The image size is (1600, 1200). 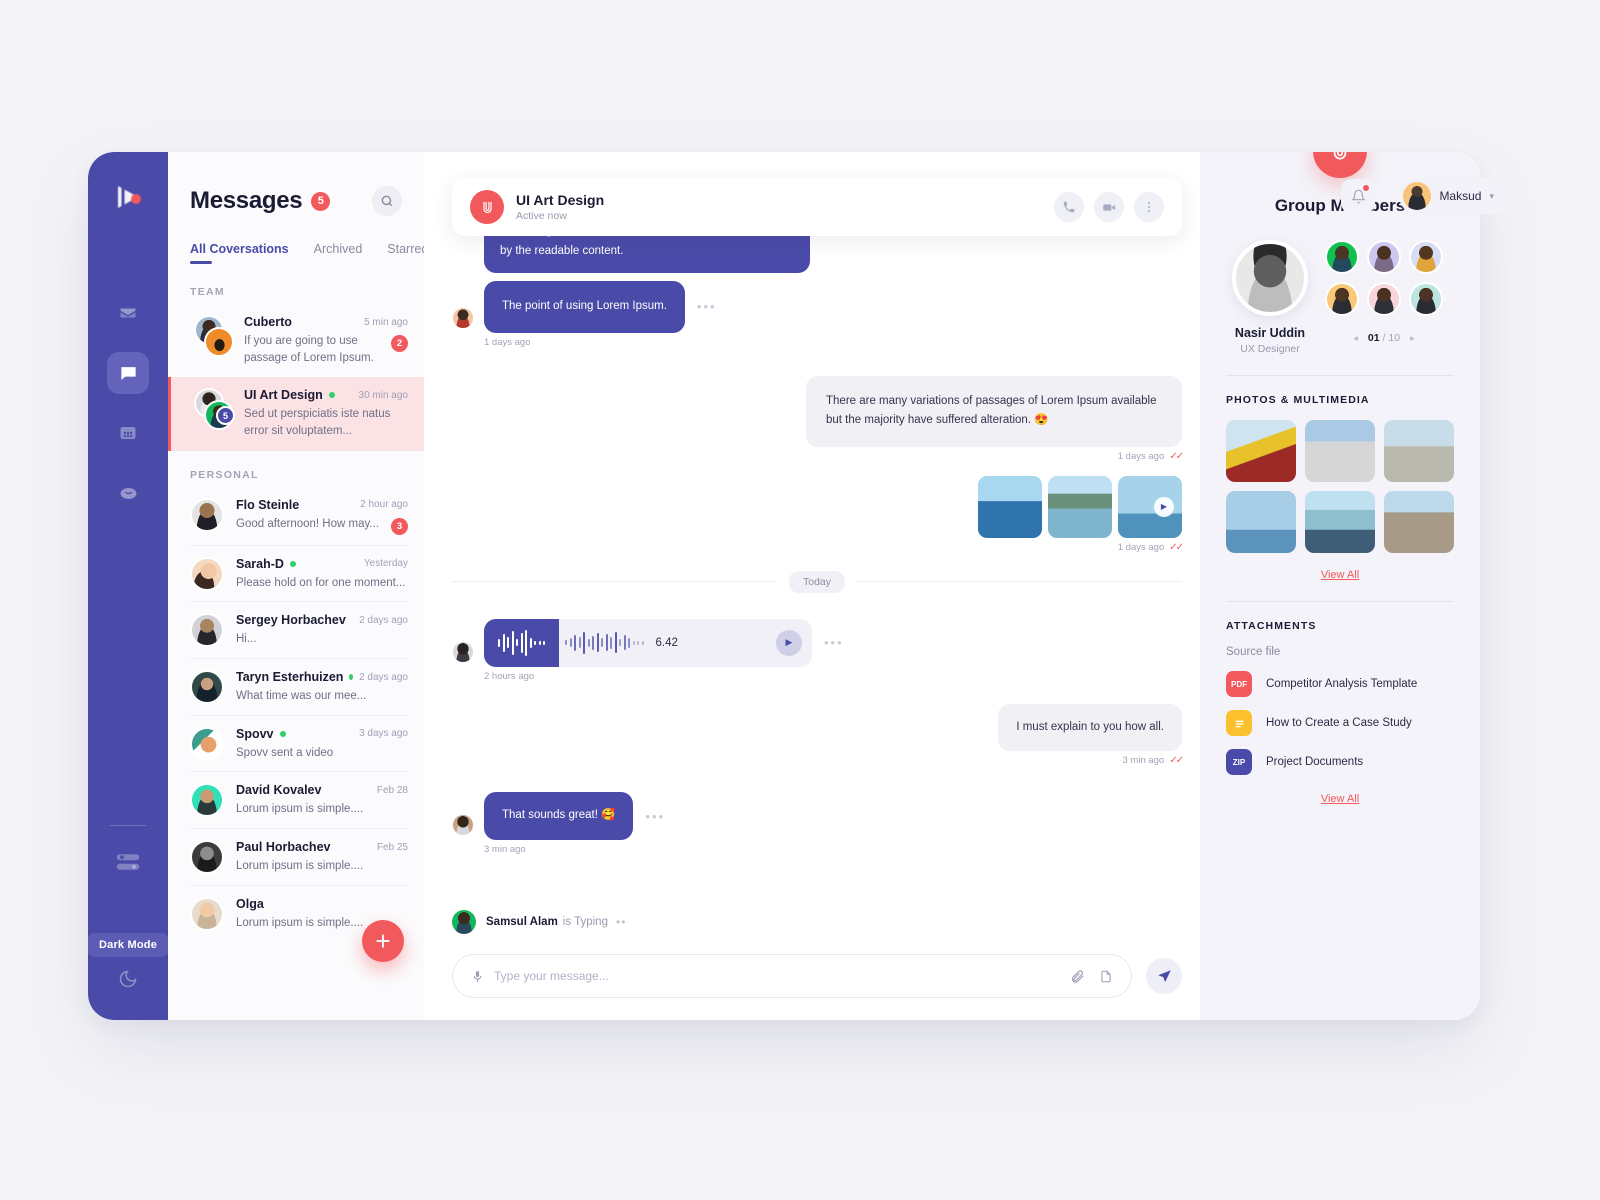 I want to click on voice-progress, so click(x=521, y=642).